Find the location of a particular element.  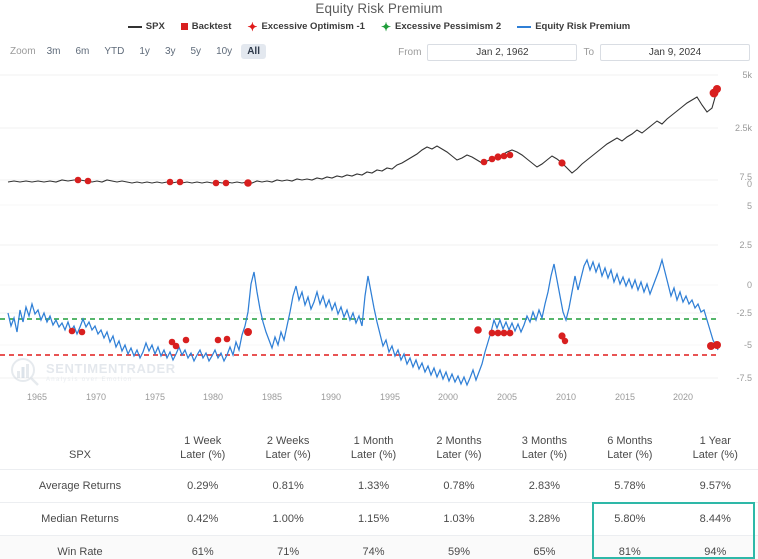

x-tick-2000: 2000 is located at coordinates (448, 397).